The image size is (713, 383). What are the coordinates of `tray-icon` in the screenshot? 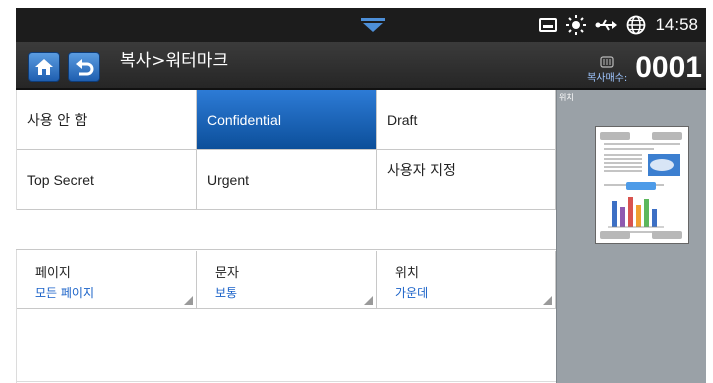 It's located at (548, 25).